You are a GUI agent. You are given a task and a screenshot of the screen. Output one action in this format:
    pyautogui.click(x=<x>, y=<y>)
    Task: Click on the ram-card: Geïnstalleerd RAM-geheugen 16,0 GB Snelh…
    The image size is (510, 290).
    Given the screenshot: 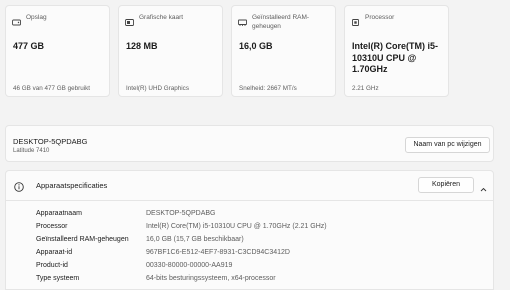 What is the action you would take?
    pyautogui.click(x=283, y=51)
    